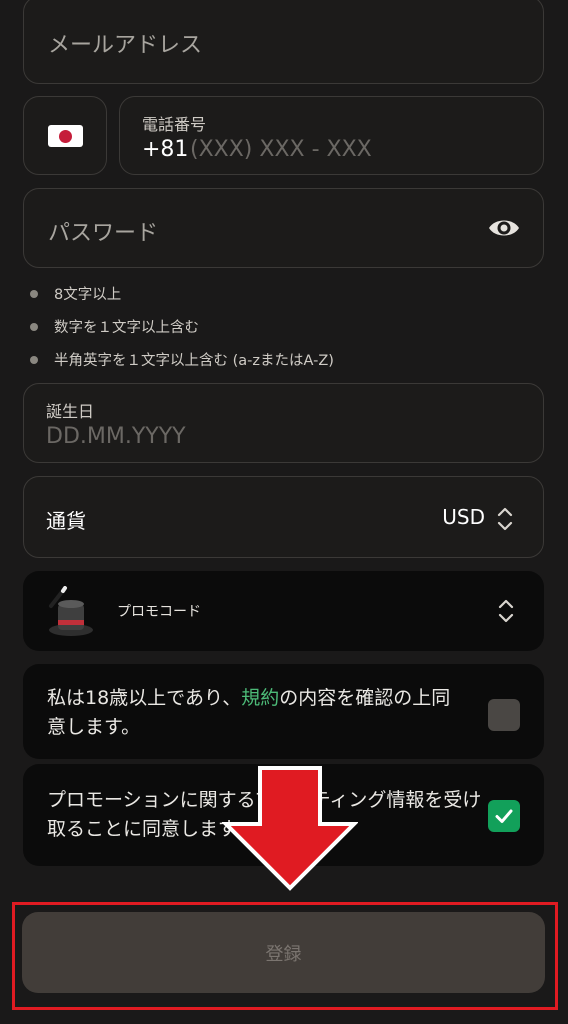  I want to click on currency-value: USD, so click(463, 517).